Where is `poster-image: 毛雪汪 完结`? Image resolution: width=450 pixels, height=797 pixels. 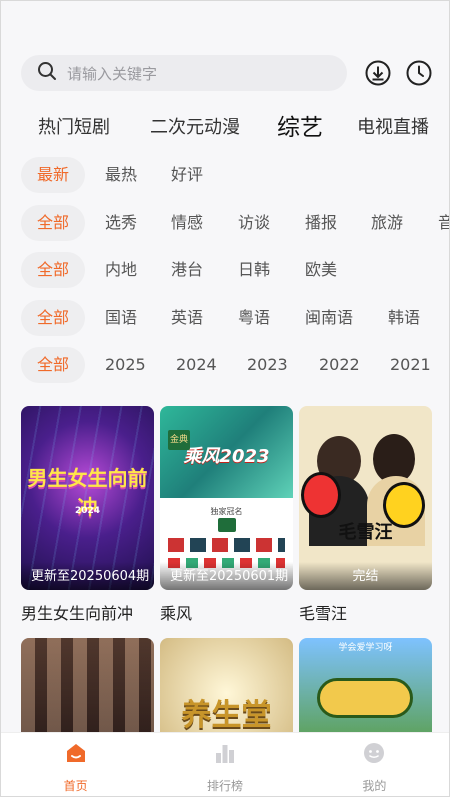
poster-image: 毛雪汪 完结 is located at coordinates (365, 498).